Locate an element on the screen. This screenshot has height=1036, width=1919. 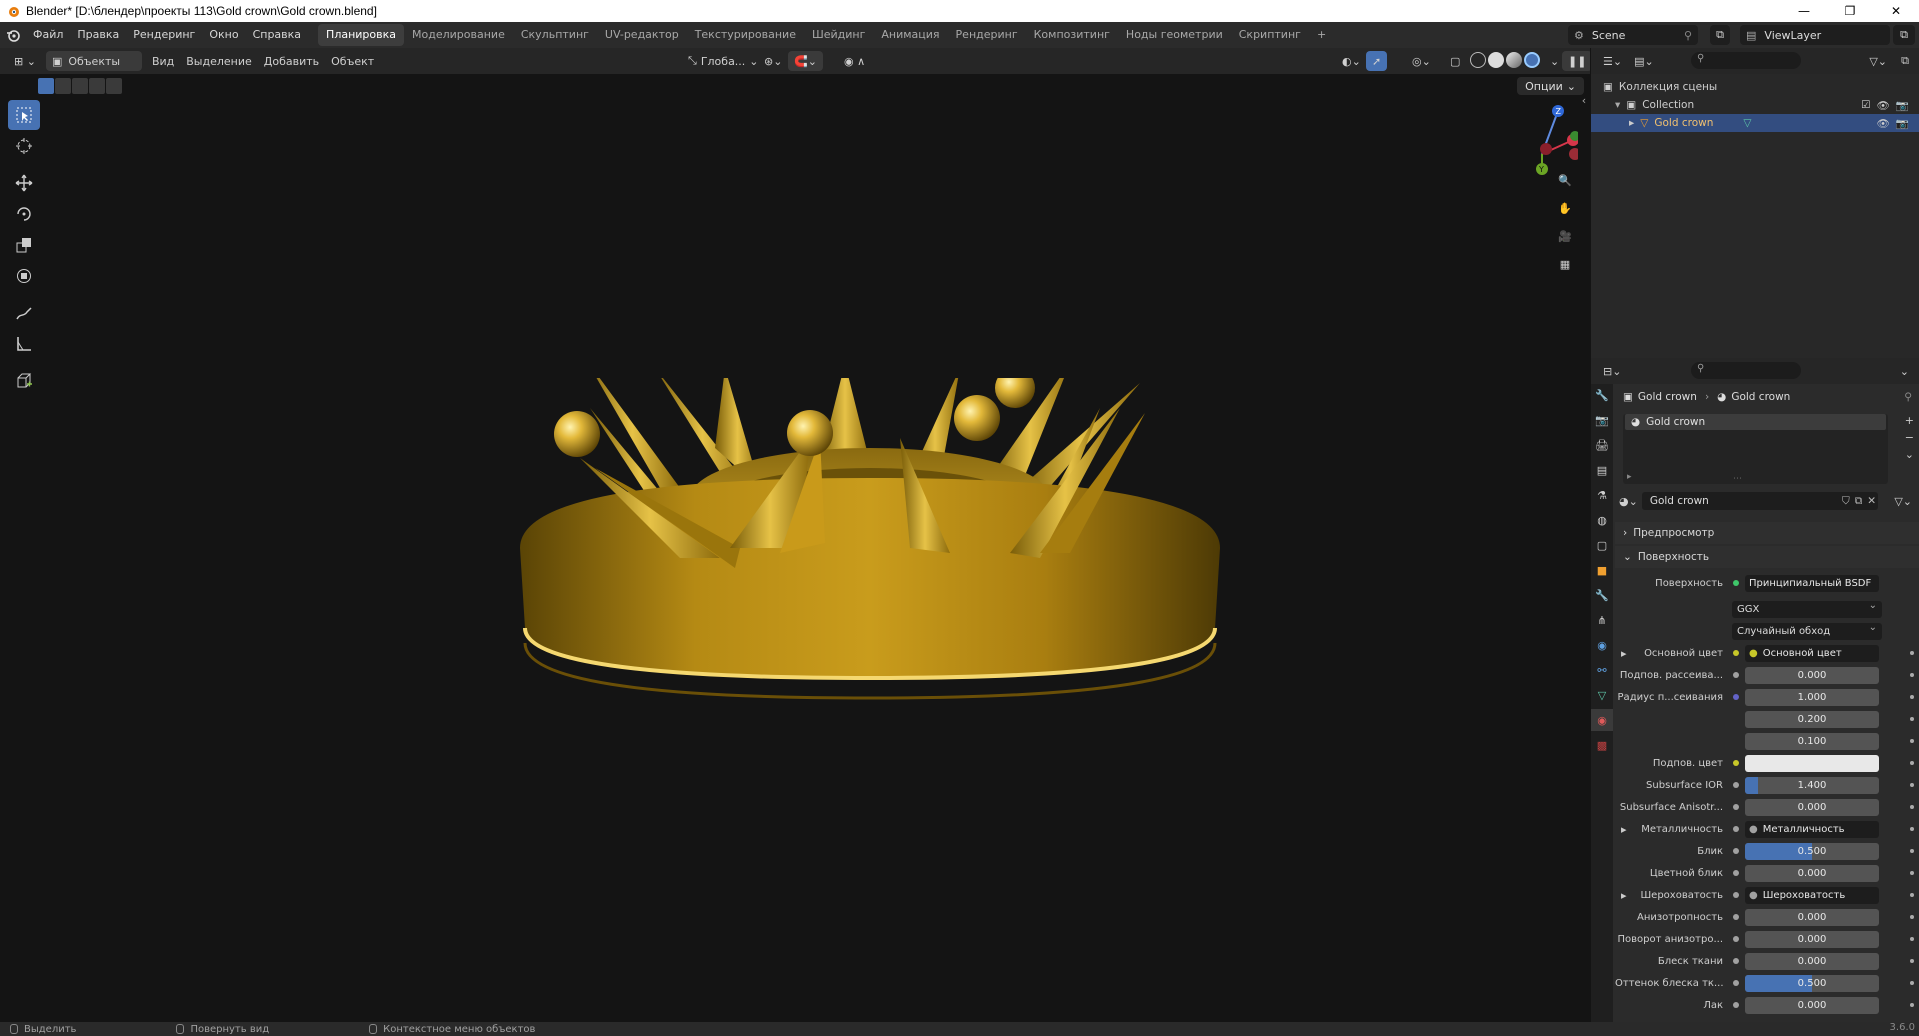
constraints-tab-icon: ⚯ is located at coordinates (1602, 670).